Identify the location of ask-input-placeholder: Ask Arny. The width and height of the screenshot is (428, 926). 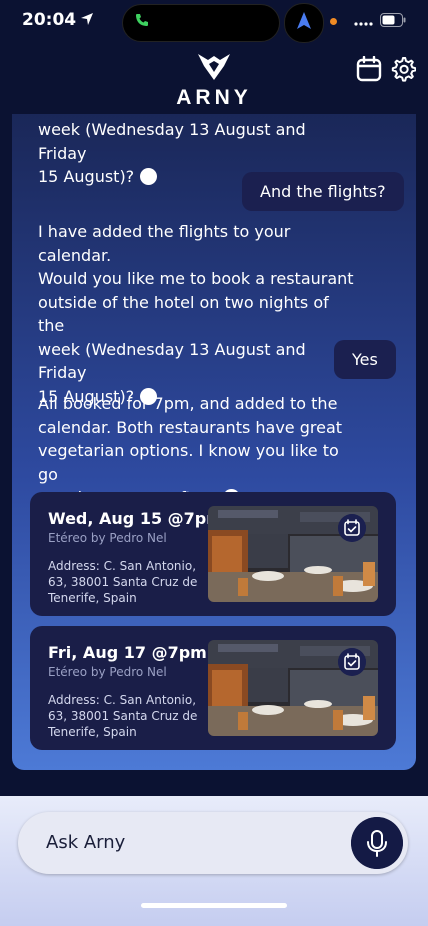
(86, 842).